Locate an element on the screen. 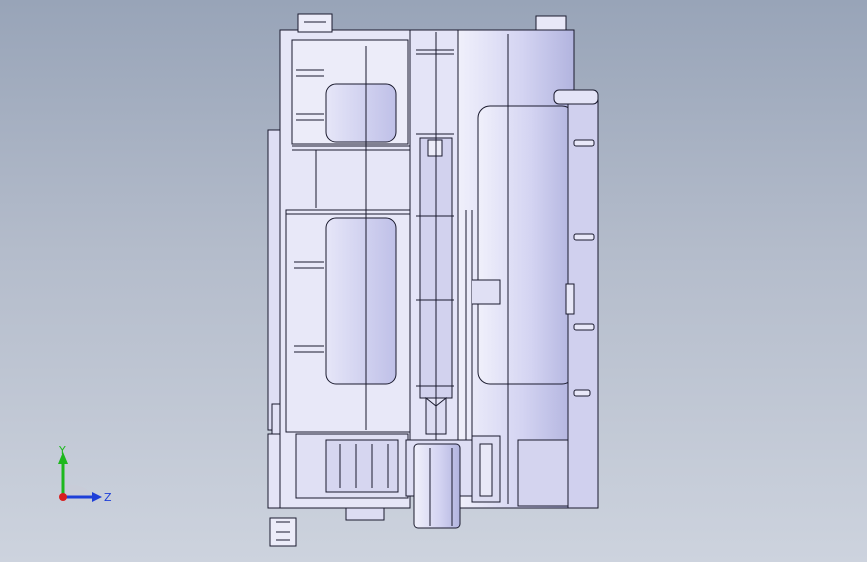 Image resolution: width=867 pixels, height=562 pixels. triad-quadrant is located at coordinates (78, 490).